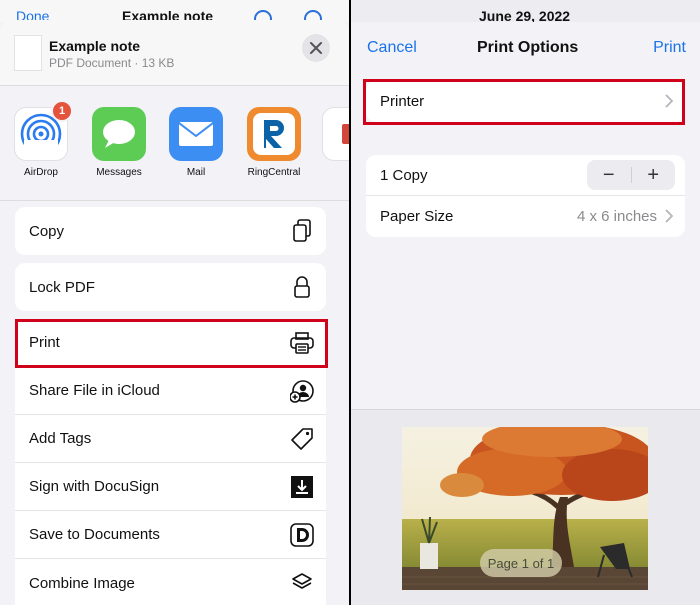  Describe the element at coordinates (669, 48) in the screenshot. I see `print-button: Print` at that location.